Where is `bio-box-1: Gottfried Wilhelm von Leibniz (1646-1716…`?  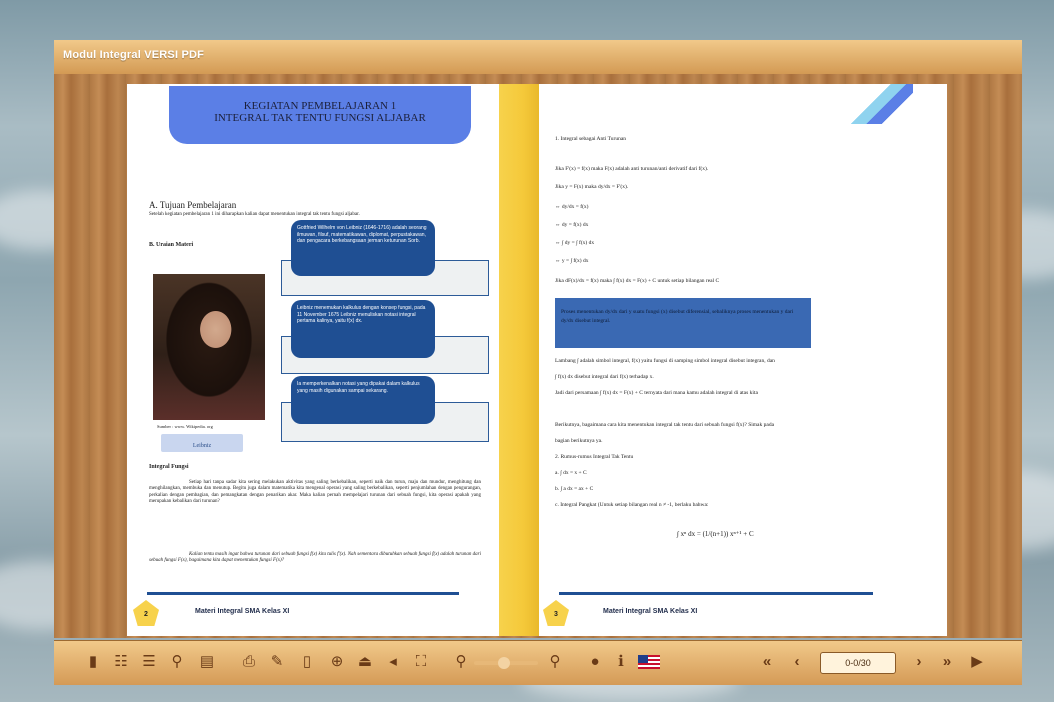
bio-box-1: Gottfried Wilhelm von Leibniz (1646-1716… is located at coordinates (363, 248).